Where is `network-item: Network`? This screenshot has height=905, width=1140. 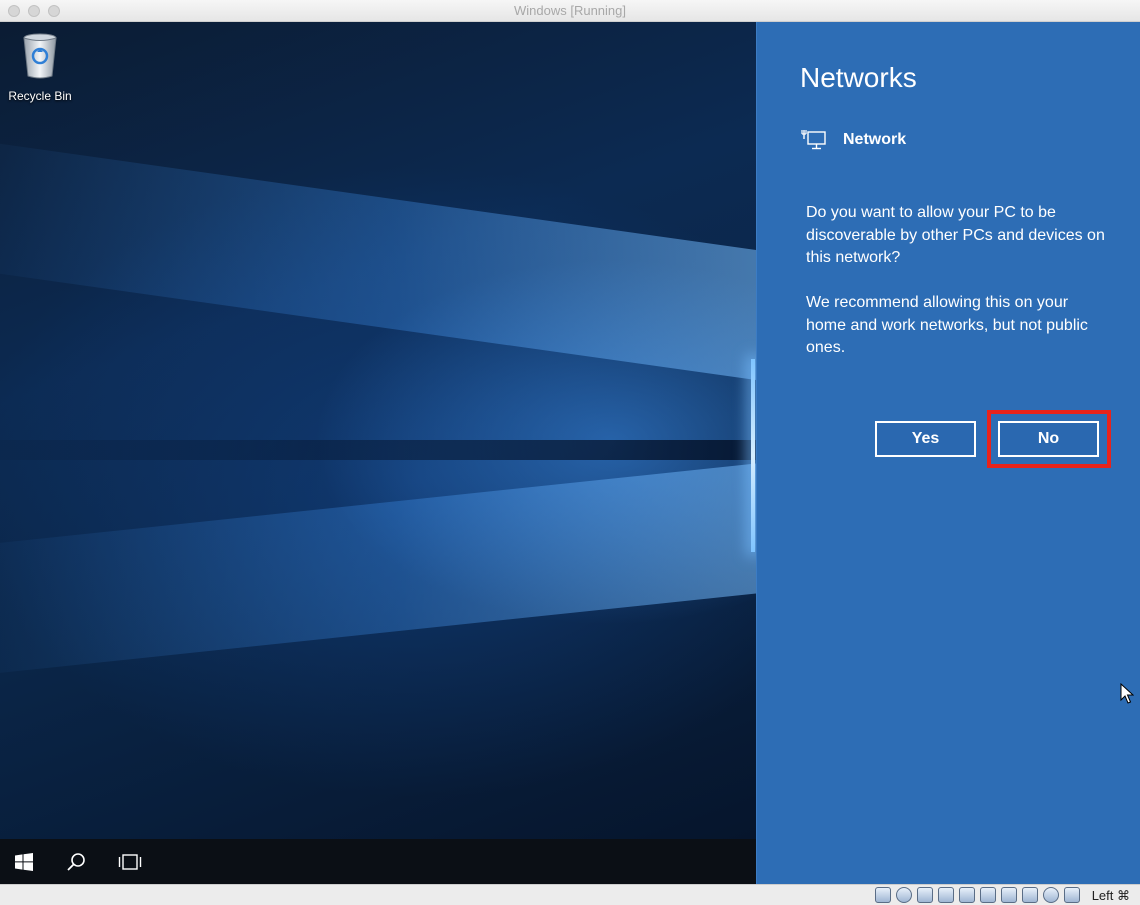 network-item: Network is located at coordinates (853, 140).